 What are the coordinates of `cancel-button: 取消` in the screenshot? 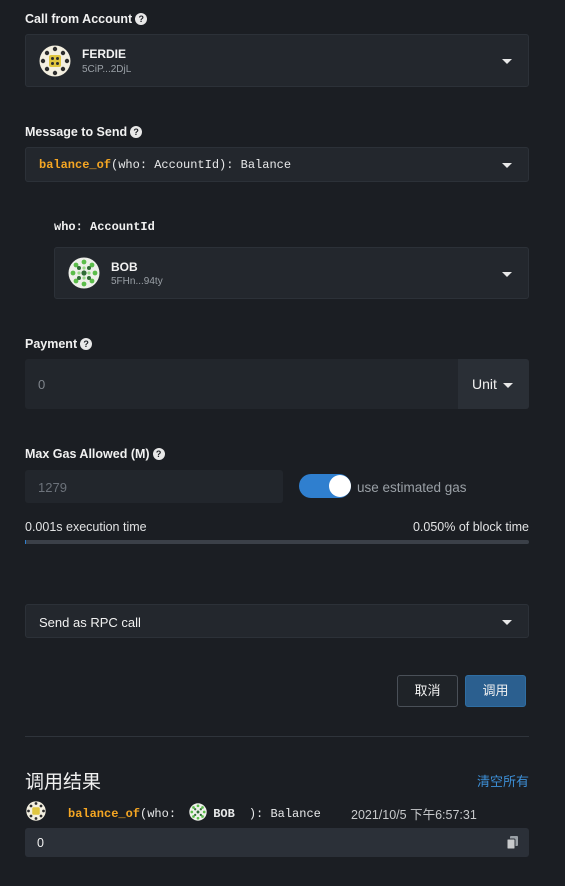 It's located at (427, 691).